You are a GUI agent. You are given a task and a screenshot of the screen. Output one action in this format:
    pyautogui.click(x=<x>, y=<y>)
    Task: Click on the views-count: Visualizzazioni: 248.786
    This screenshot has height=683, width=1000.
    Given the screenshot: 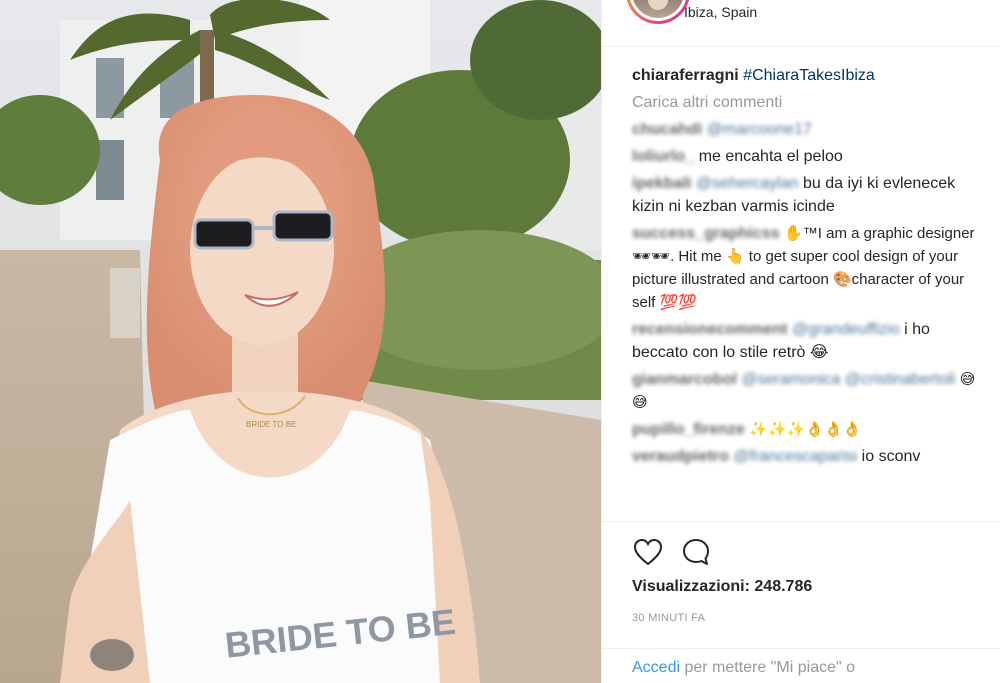 What is the action you would take?
    pyautogui.click(x=722, y=587)
    